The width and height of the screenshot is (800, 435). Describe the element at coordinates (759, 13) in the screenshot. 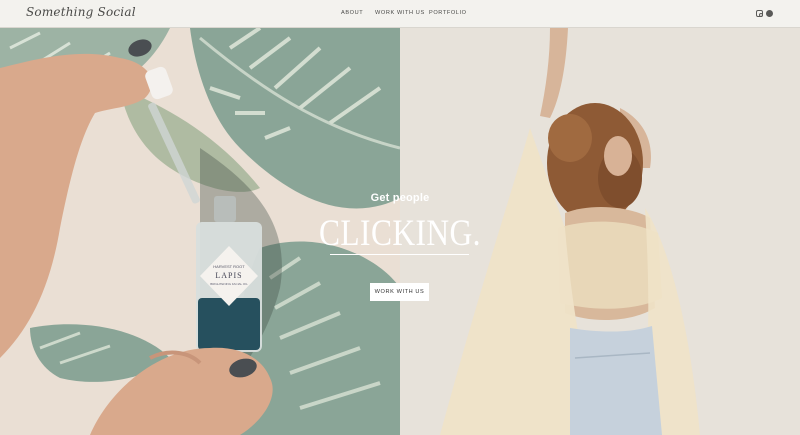

I see `instagram-icon` at that location.